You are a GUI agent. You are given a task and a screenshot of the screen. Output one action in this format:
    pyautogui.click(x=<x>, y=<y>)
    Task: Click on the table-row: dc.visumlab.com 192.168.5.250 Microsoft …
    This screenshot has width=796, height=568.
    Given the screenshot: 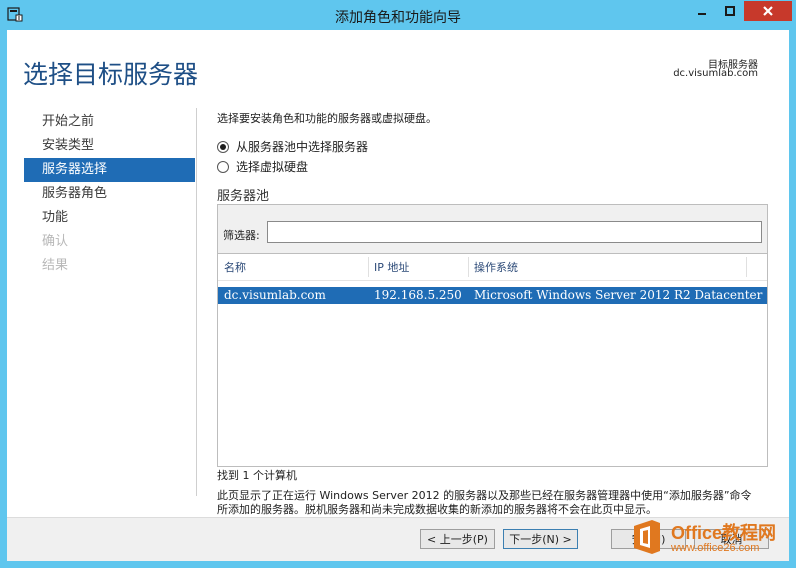 What is the action you would take?
    pyautogui.click(x=492, y=295)
    